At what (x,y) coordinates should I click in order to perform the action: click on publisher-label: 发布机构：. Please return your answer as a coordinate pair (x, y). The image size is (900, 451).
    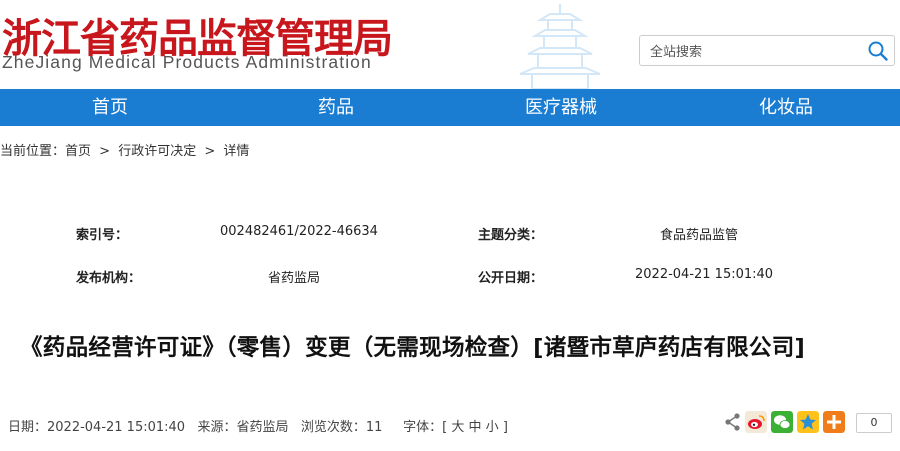
    Looking at the image, I should click on (109, 278).